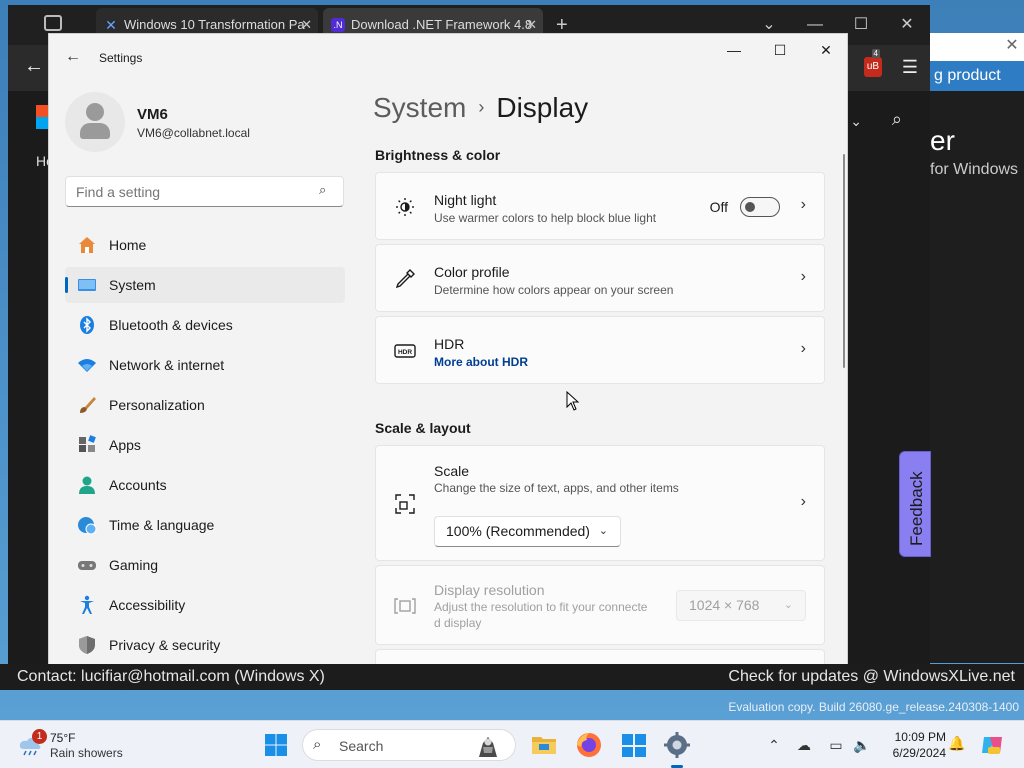 The image size is (1024, 768). Describe the element at coordinates (87, 565) in the screenshot. I see `gamepad-icon` at that location.